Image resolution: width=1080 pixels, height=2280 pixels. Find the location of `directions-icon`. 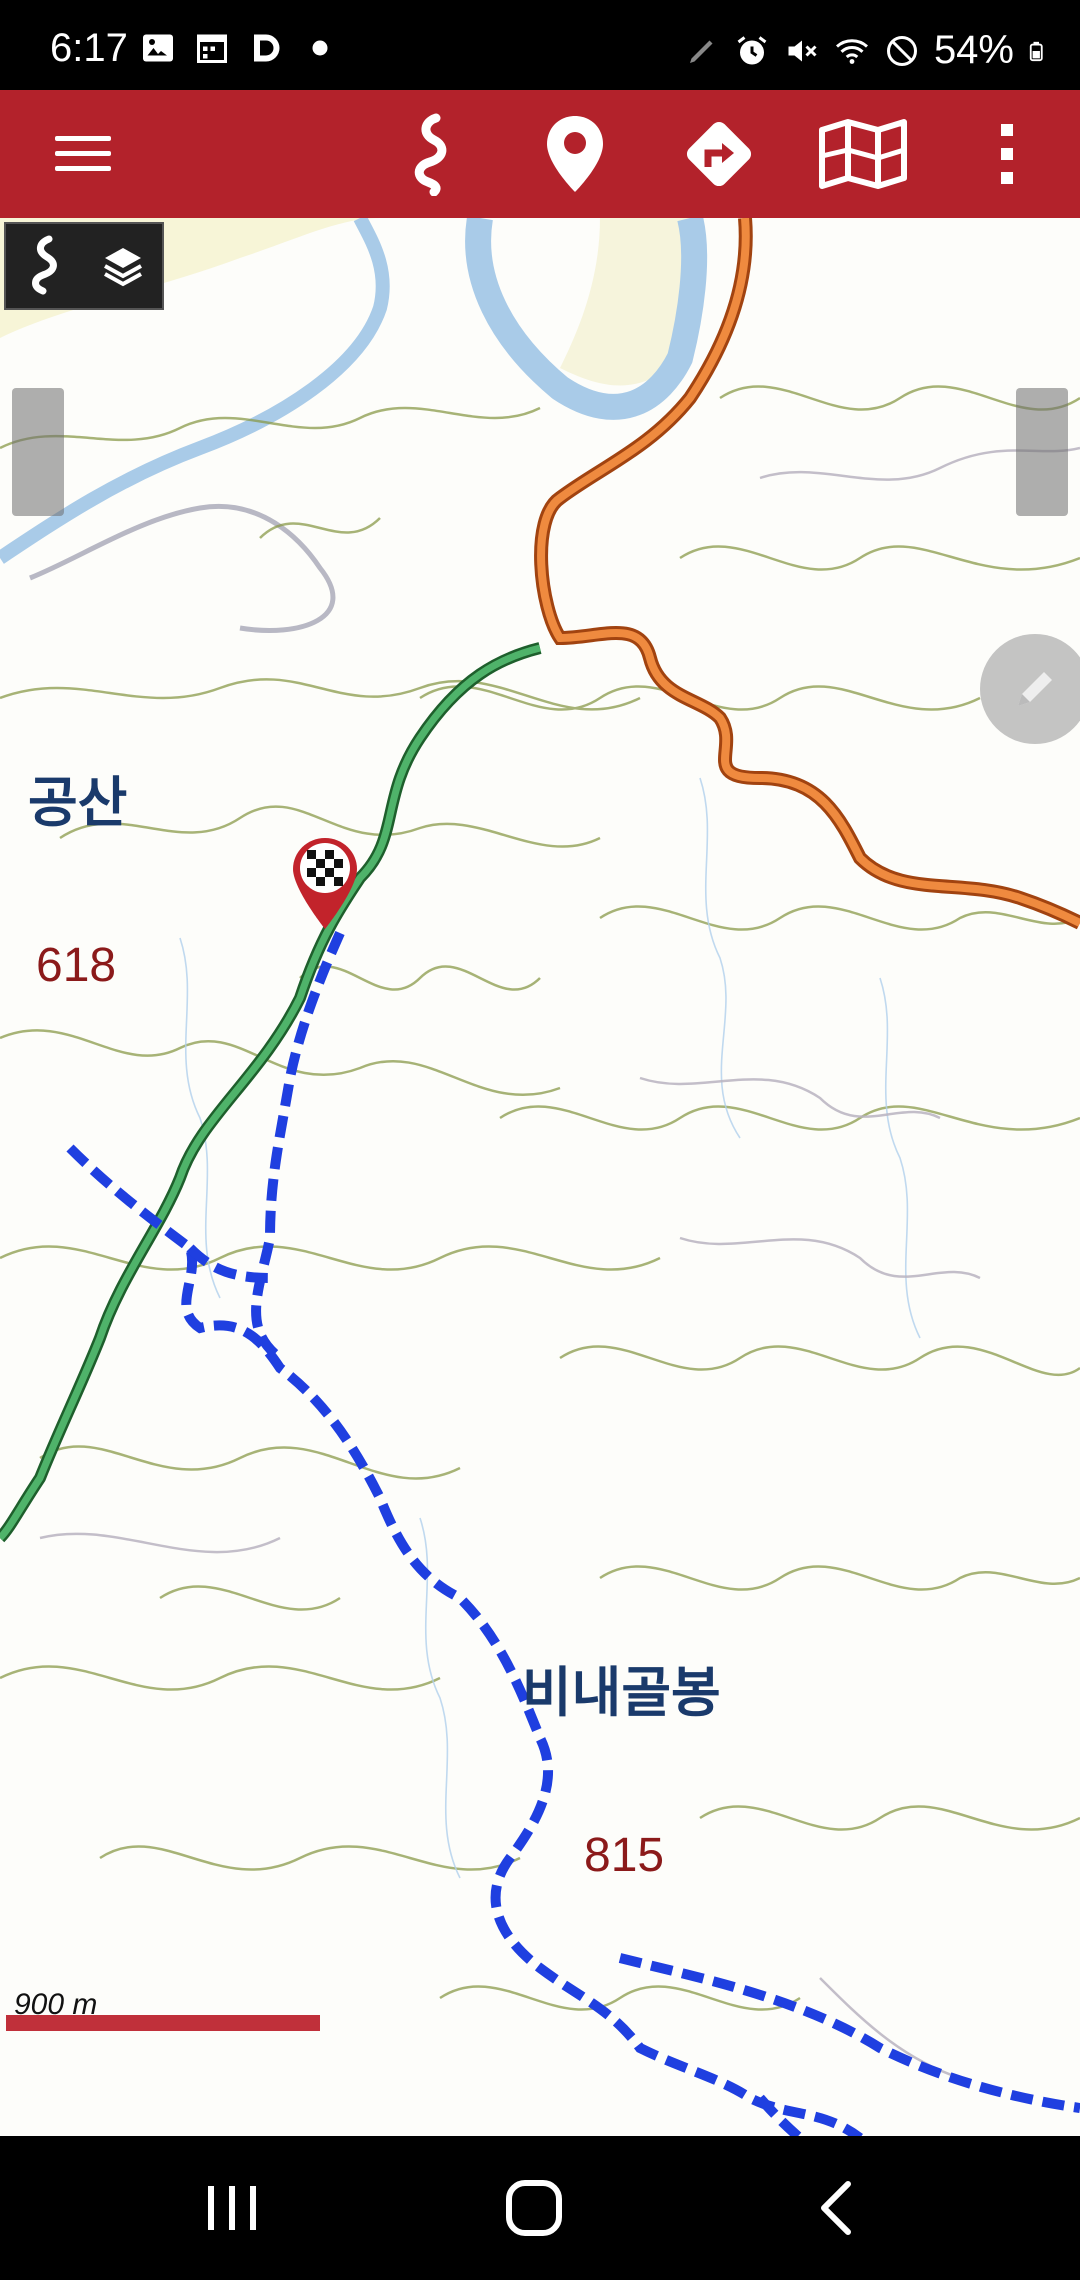

directions-icon is located at coordinates (719, 154).